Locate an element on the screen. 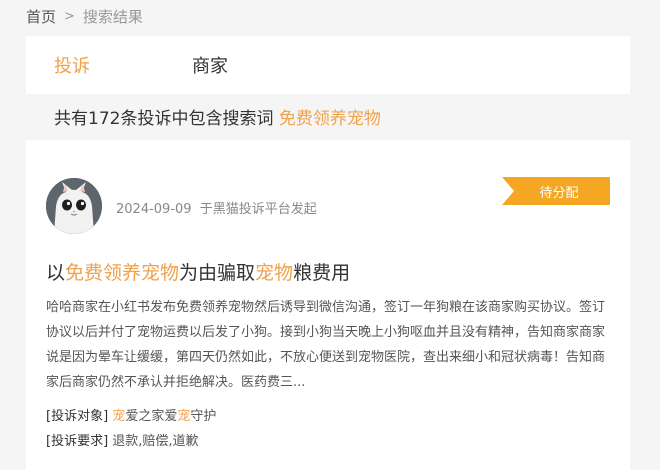 The image size is (660, 470). cat-avatar-icon is located at coordinates (74, 206).